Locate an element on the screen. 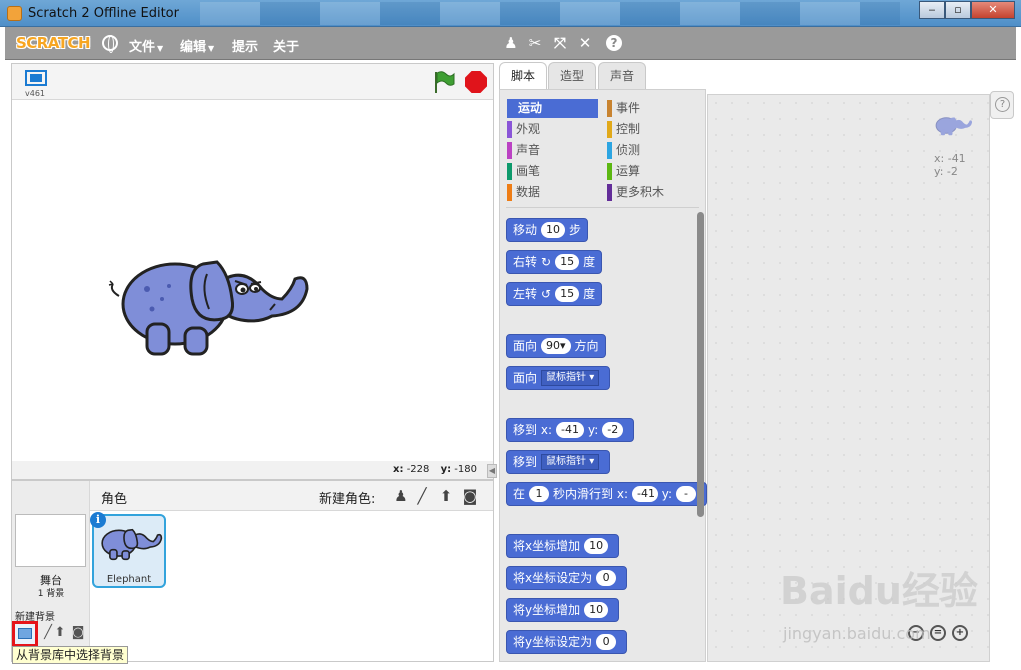 The image size is (1021, 670). sprite-tile-elephant: i Elephant is located at coordinates (128, 550).